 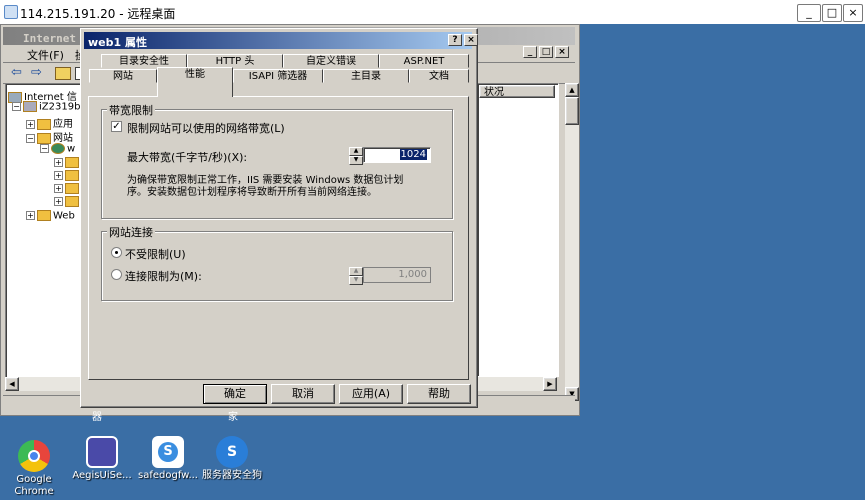 What do you see at coordinates (439, 76) in the screenshot?
I see `tab-documents: 文档` at bounding box center [439, 76].